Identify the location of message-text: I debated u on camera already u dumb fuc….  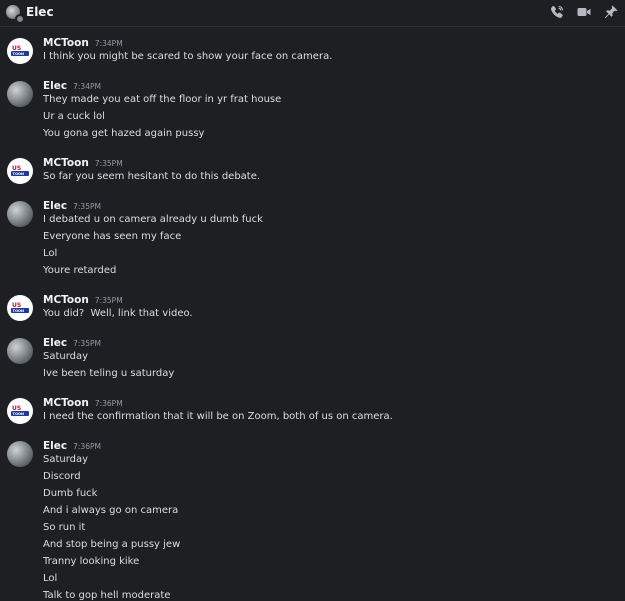
(153, 219).